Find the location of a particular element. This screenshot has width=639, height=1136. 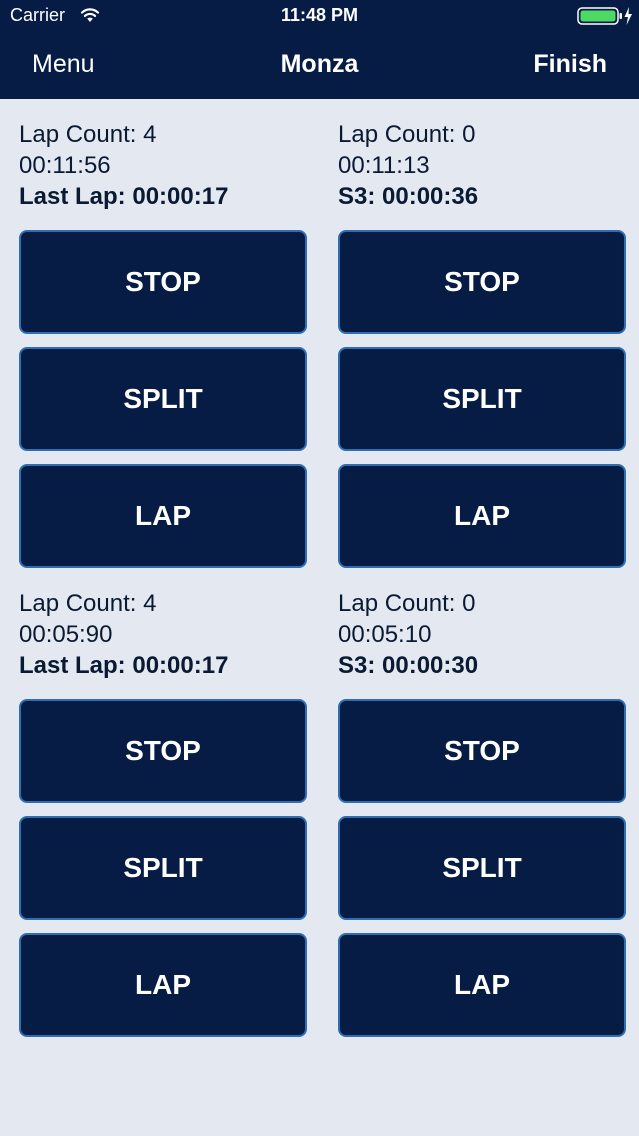

status-bar: Carrier 11:48 PM is located at coordinates (319, 16).